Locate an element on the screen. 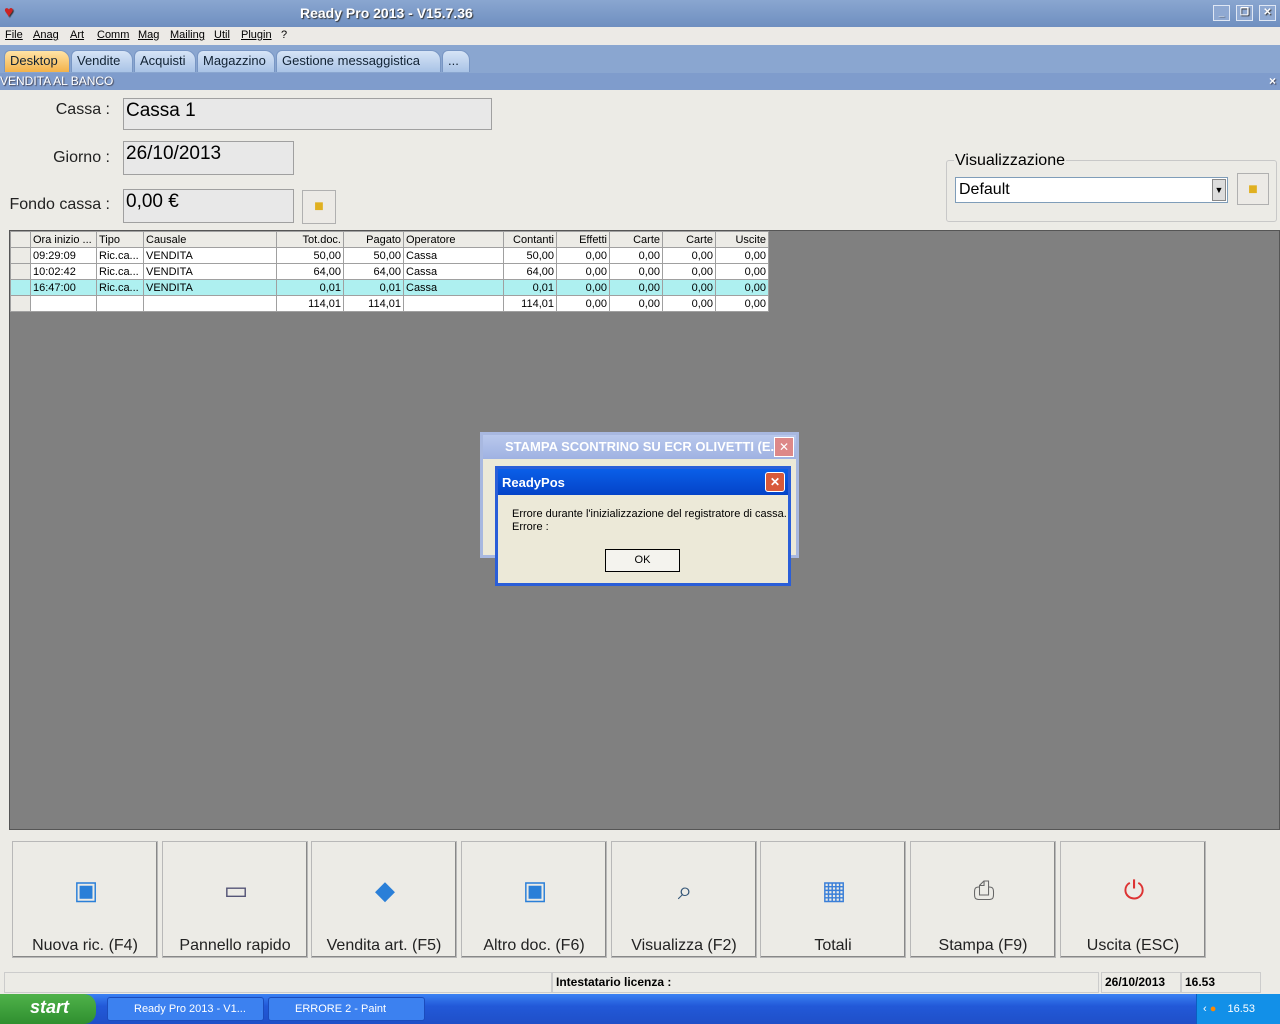  error-dialog-close-icon: ✕ is located at coordinates (775, 482).